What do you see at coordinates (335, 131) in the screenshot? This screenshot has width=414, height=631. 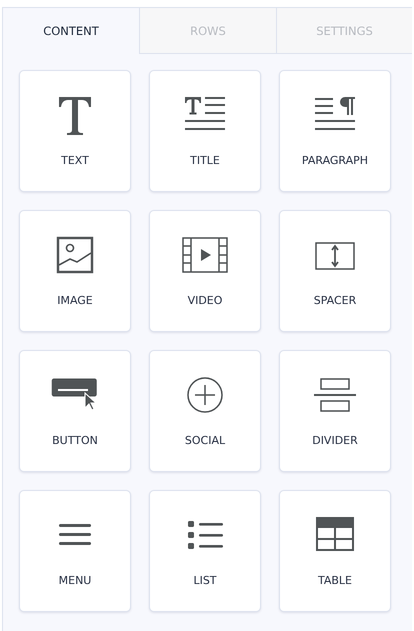 I see `block-tile: PARAGRAPH` at bounding box center [335, 131].